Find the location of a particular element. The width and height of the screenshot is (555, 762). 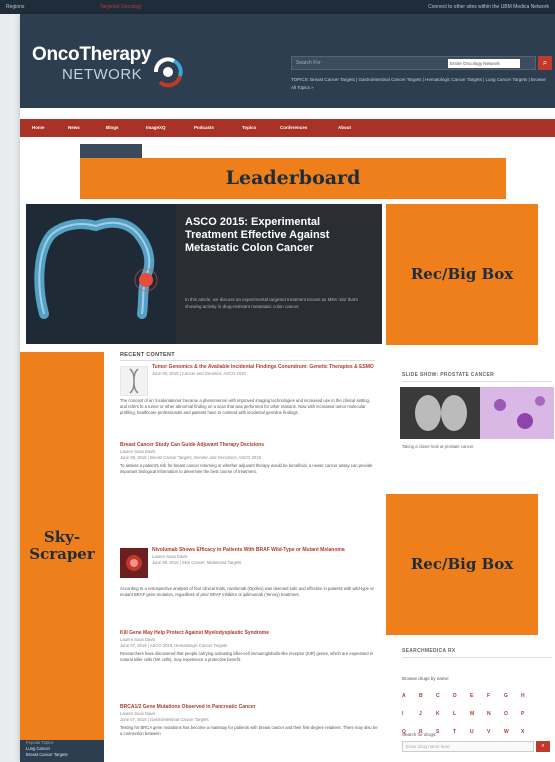

network-link: Targeted Oncology is located at coordinates (121, 7).